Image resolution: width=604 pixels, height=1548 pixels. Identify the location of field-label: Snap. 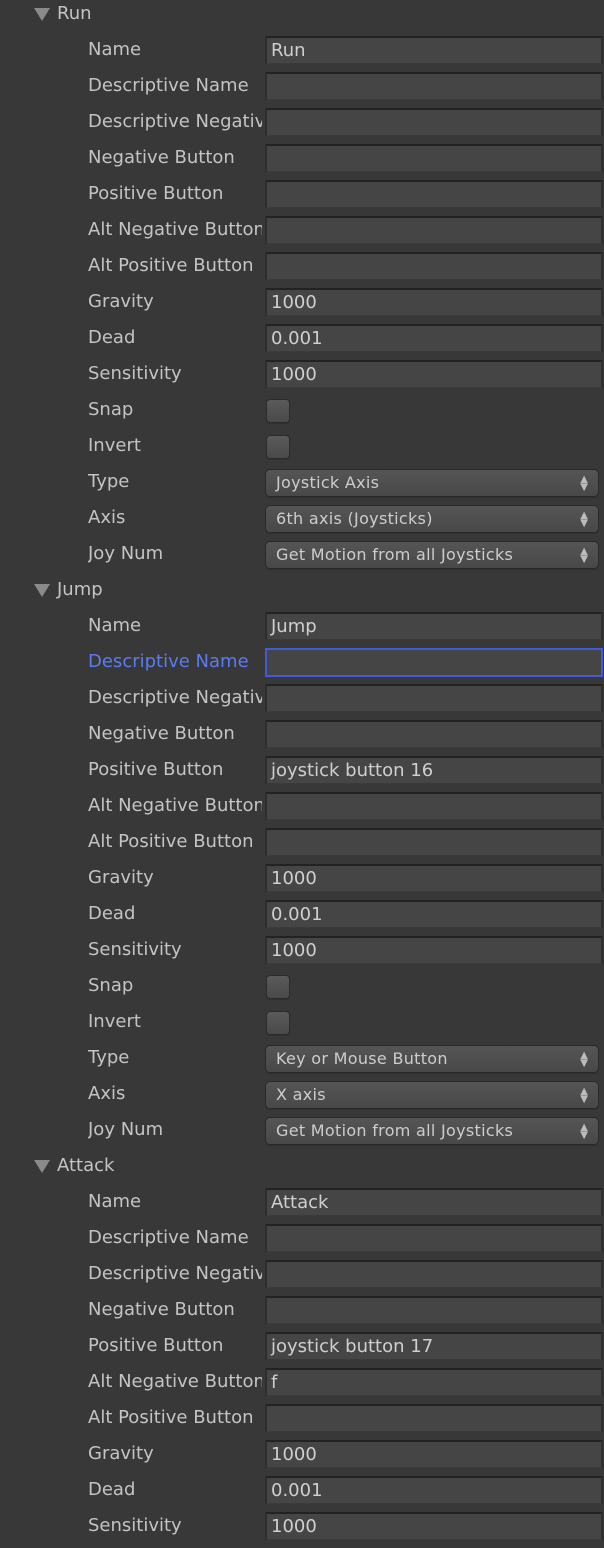
(111, 409).